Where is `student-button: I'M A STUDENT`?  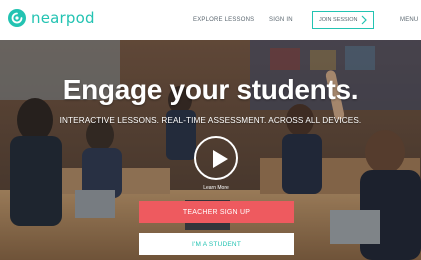
student-button: I'M A STUDENT is located at coordinates (216, 244).